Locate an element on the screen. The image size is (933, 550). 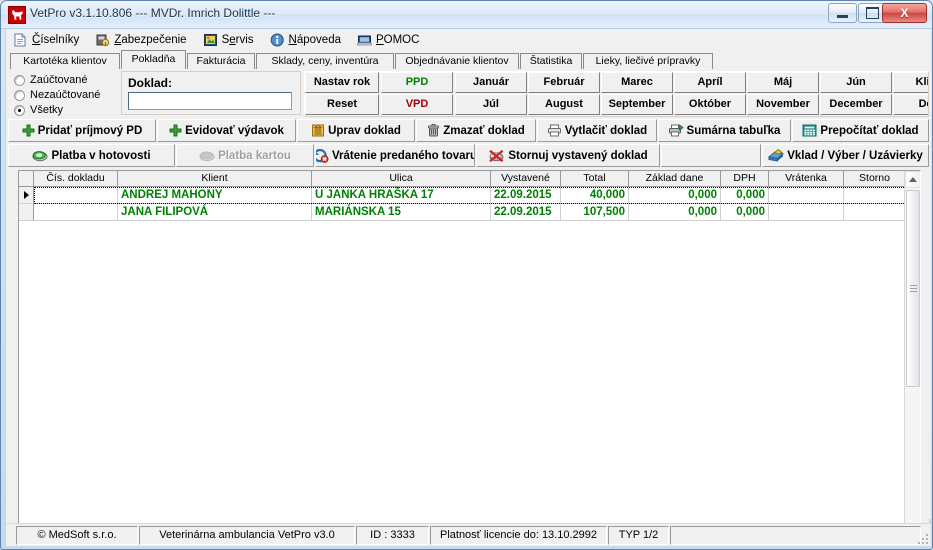
doklad-group: Doklad: is located at coordinates (211, 93).